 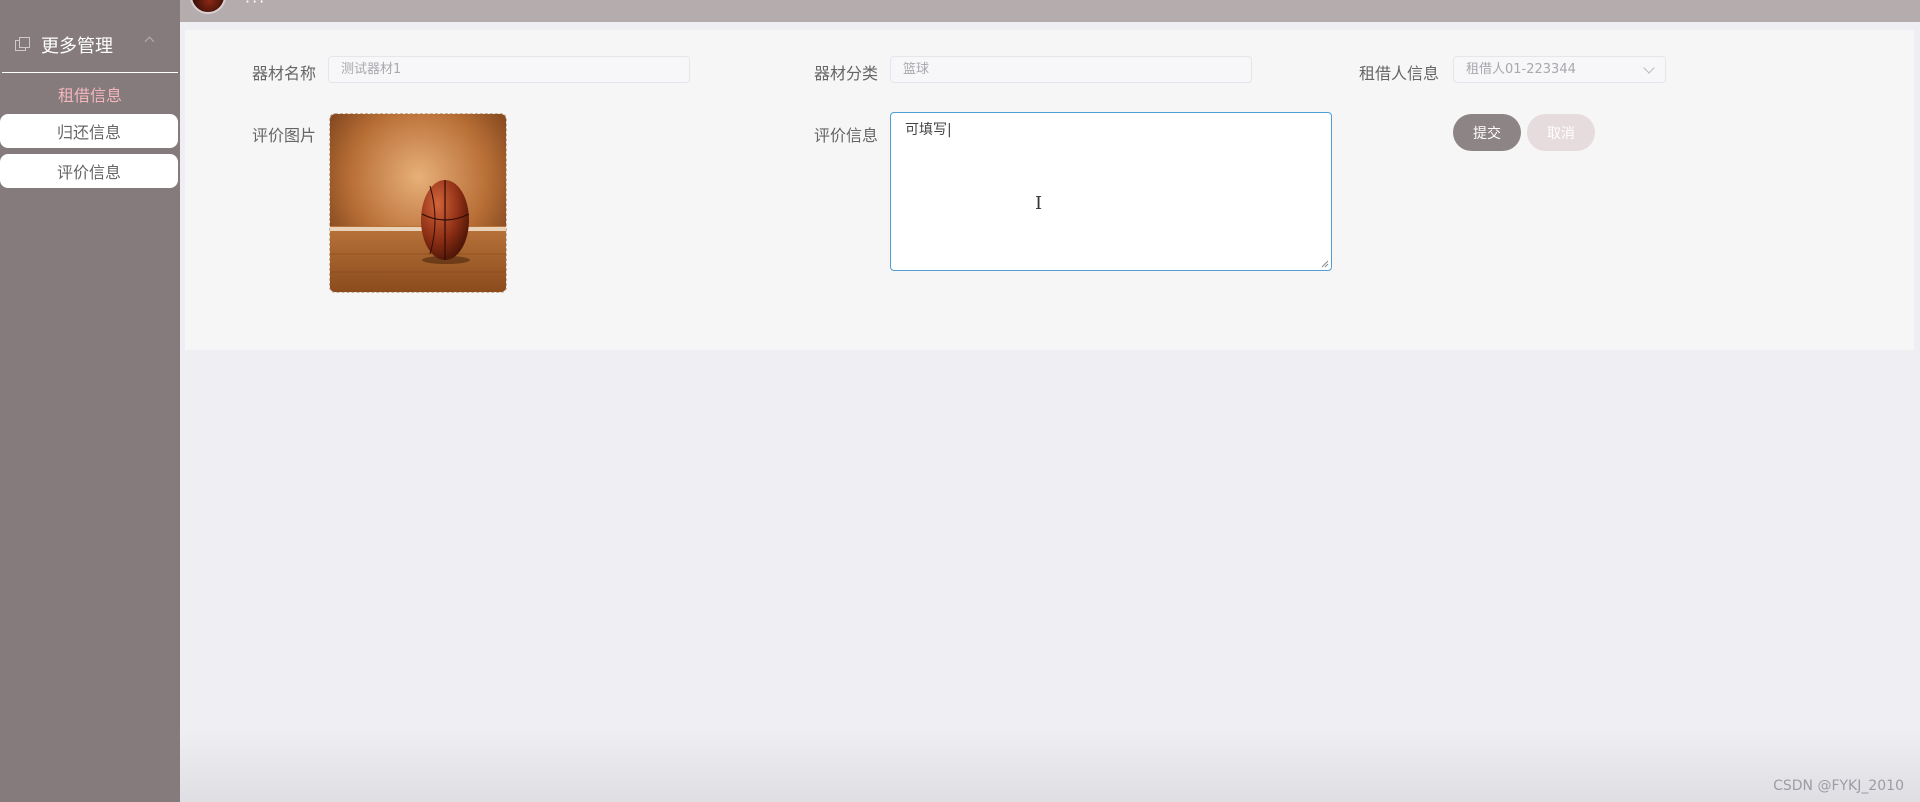 I want to click on watermark: CSDN @FYKJ_2010, so click(x=1838, y=786).